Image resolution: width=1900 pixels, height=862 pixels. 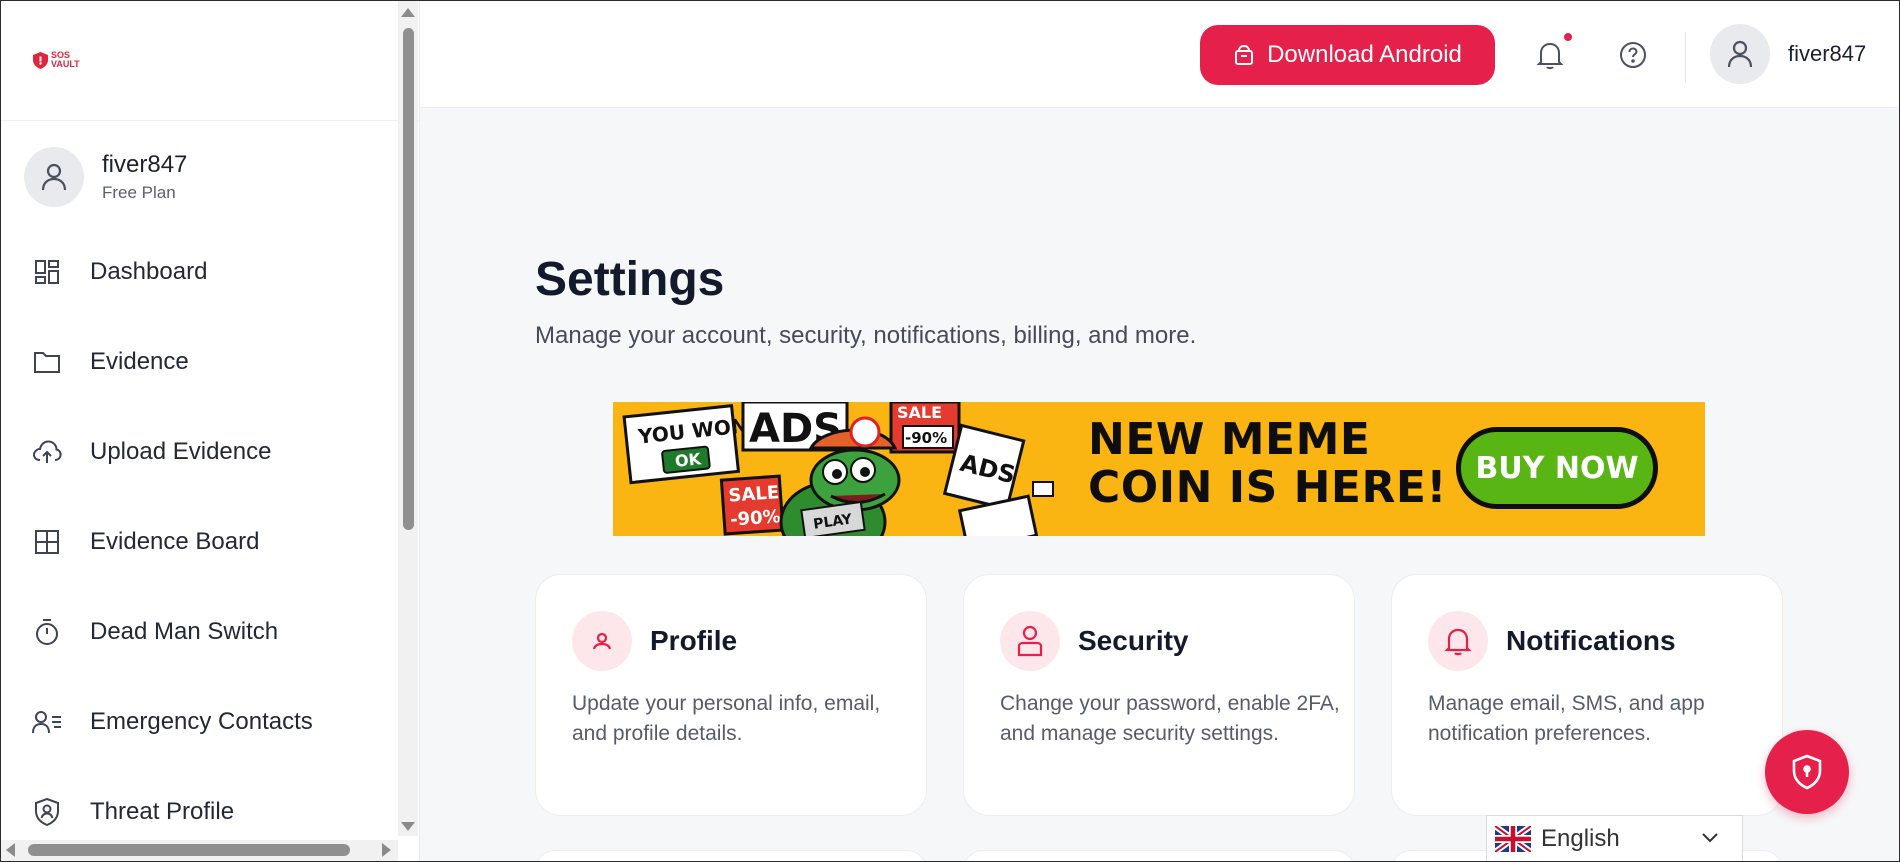 I want to click on contacts-icon, so click(x=47, y=722).